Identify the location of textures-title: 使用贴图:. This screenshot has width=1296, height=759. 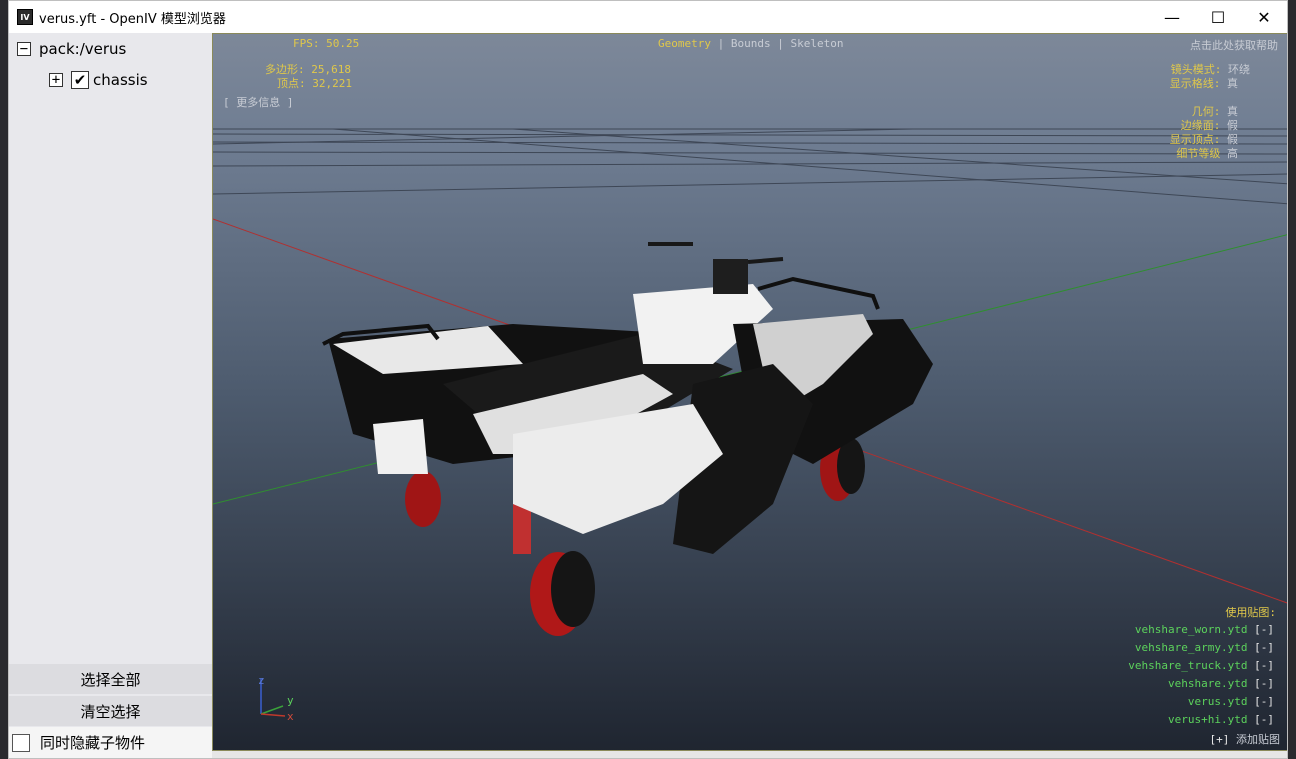
(1250, 612).